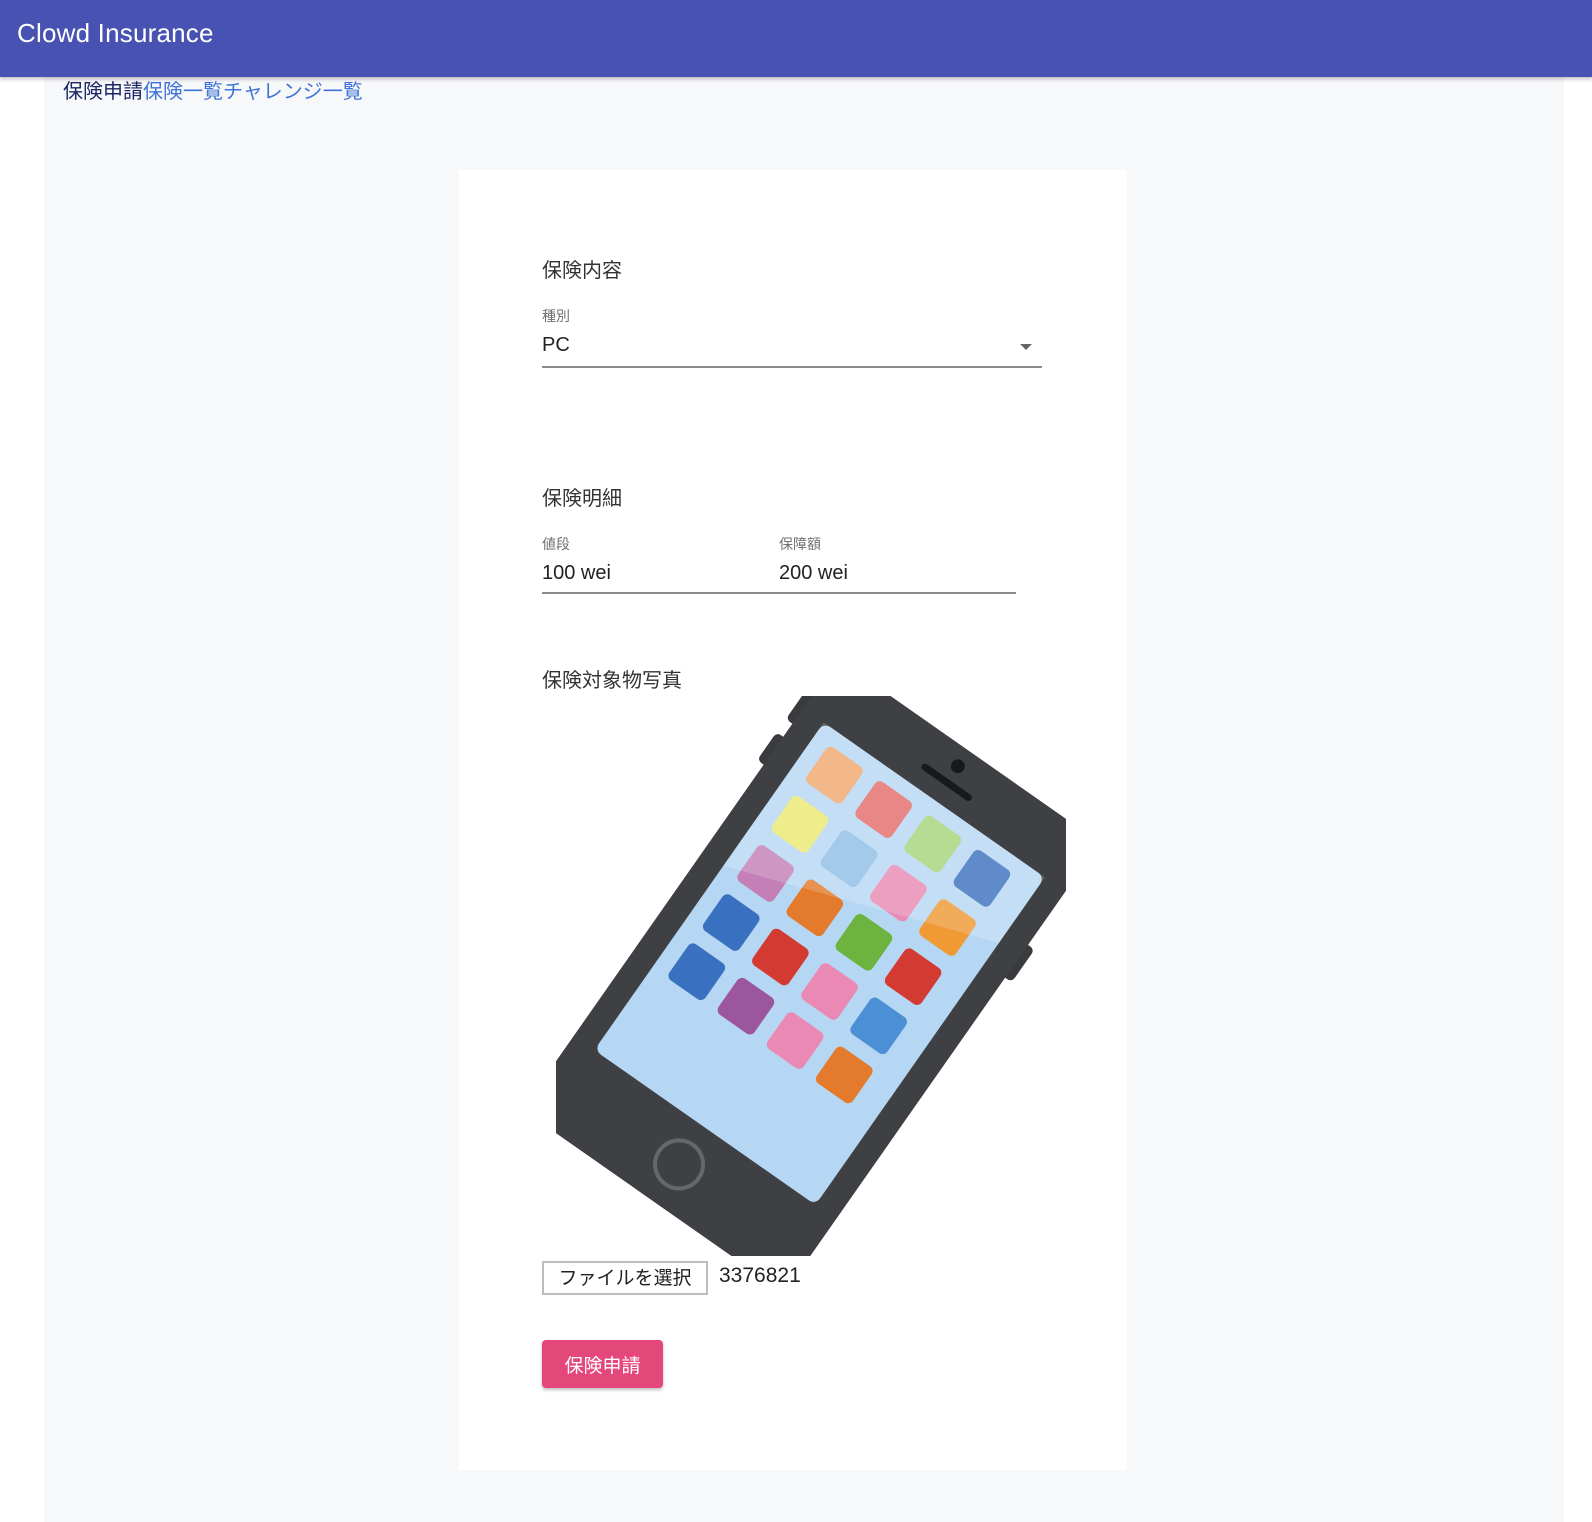  I want to click on section-title-details: 保険明細, so click(582, 498).